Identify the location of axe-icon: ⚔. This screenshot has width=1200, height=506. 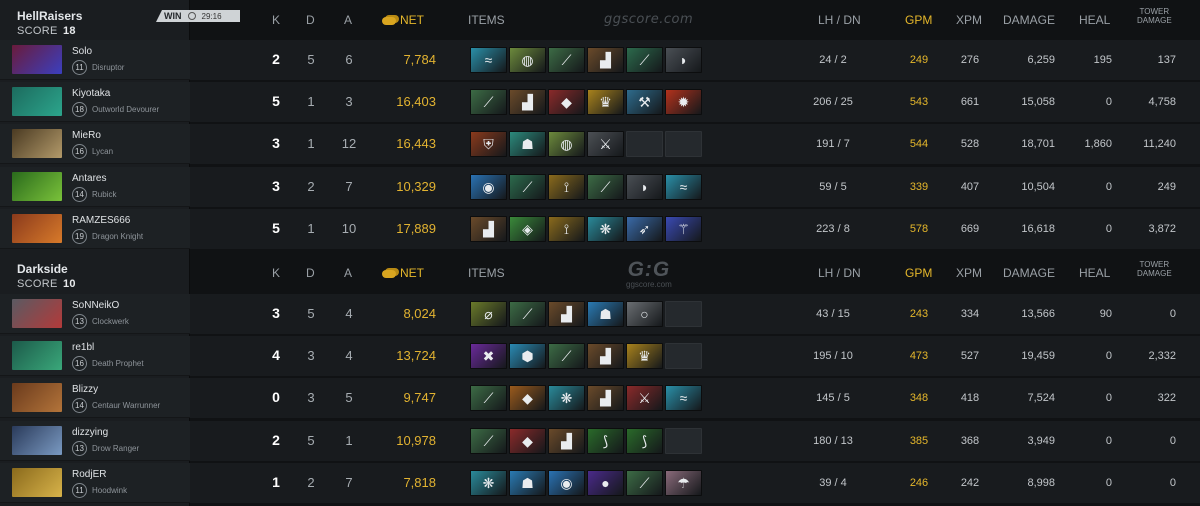
(605, 144).